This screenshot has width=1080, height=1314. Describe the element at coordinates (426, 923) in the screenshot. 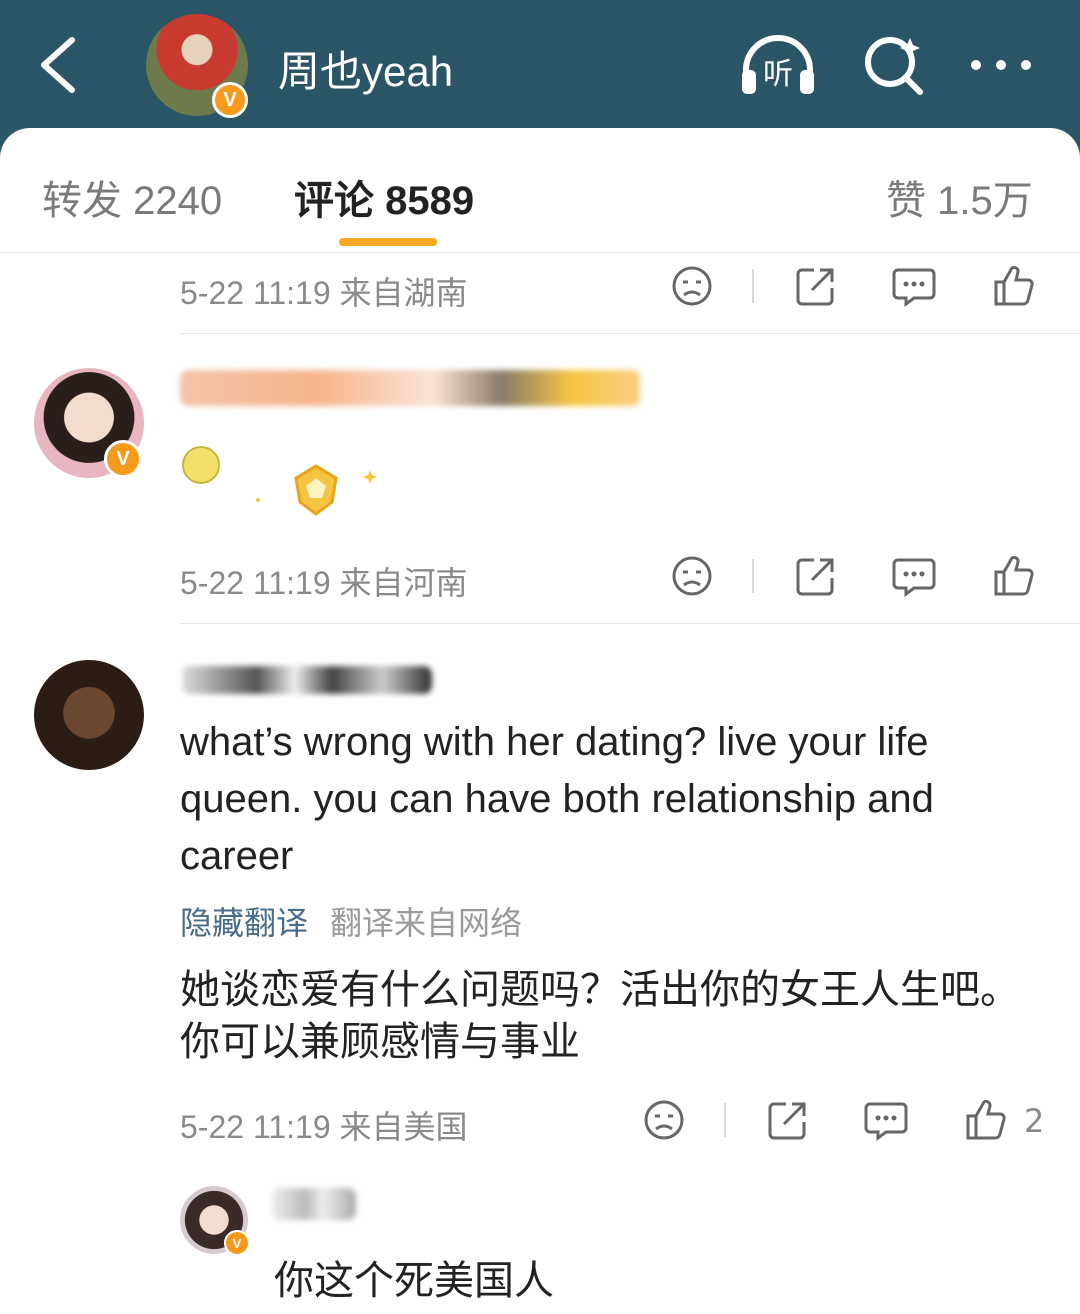

I see `translation-source: 翻译来自网络` at that location.